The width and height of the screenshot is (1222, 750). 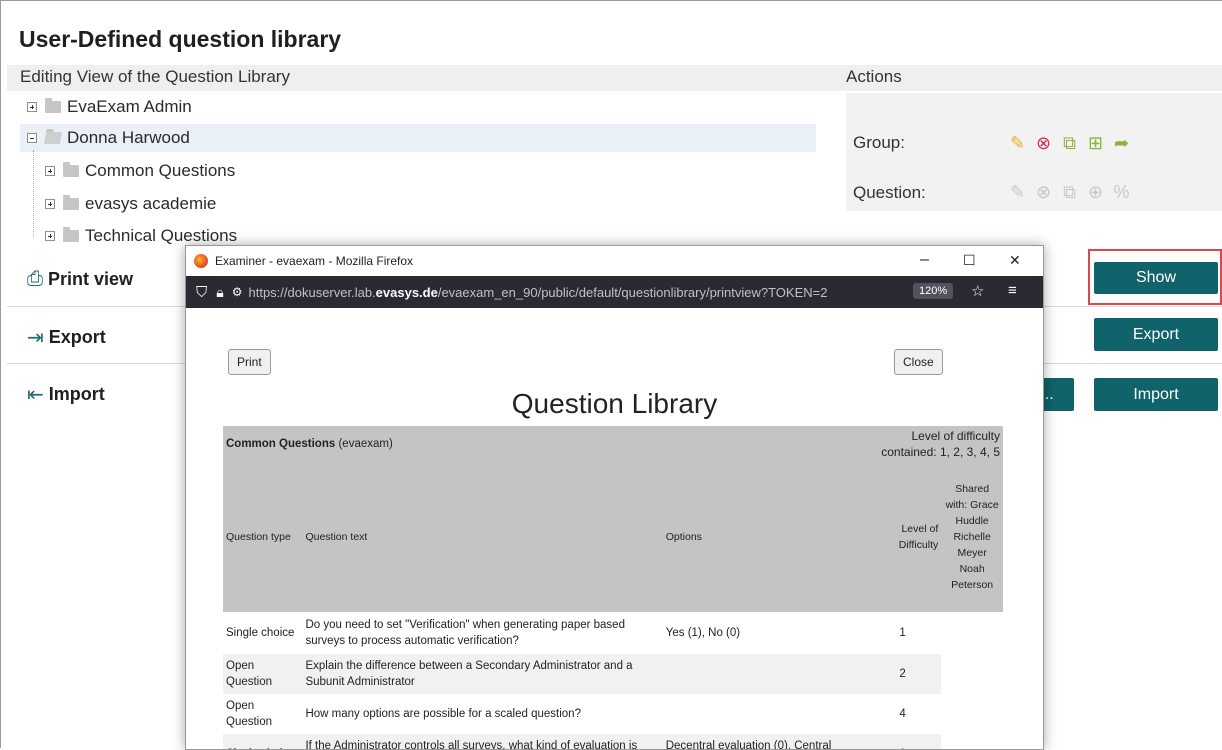 What do you see at coordinates (763, 537) in the screenshot?
I see `header-options: Options` at bounding box center [763, 537].